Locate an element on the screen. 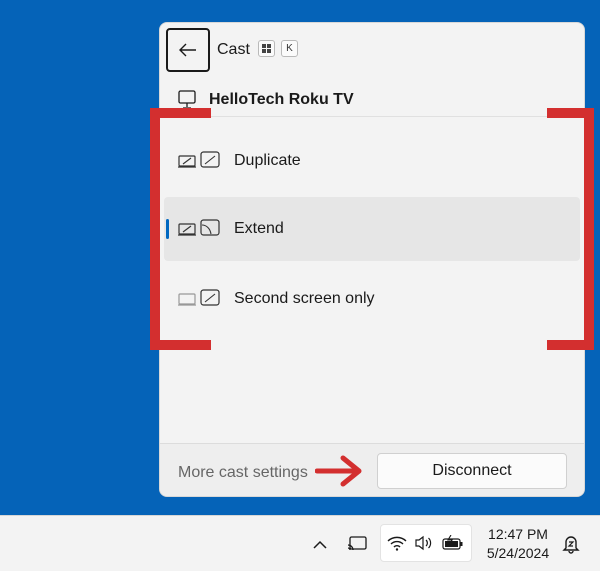 The width and height of the screenshot is (600, 571). quick-settings-button is located at coordinates (426, 543).